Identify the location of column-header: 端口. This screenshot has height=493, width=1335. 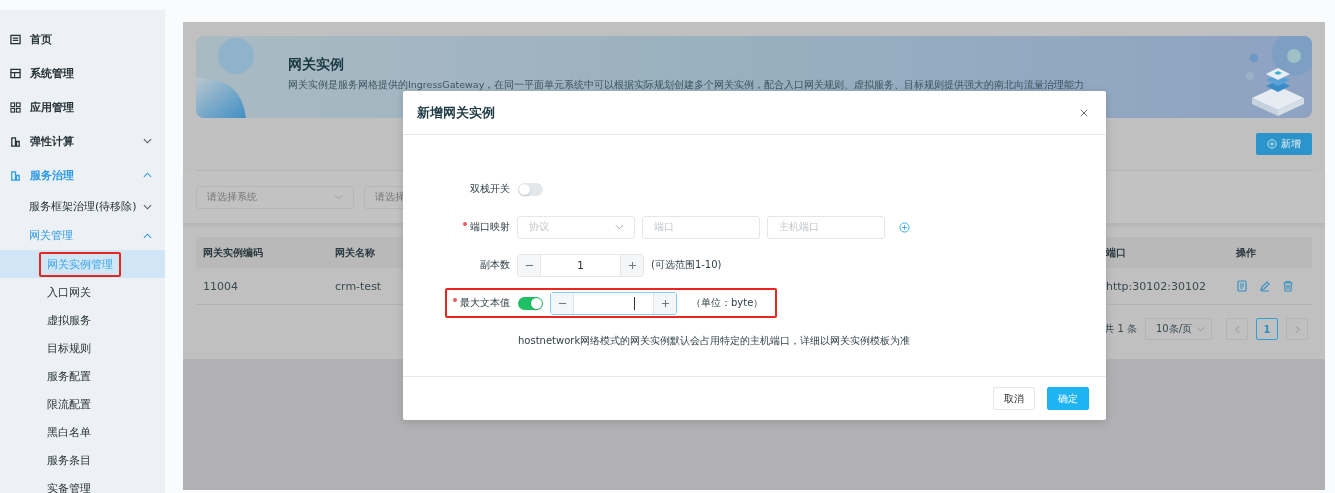
(1116, 252).